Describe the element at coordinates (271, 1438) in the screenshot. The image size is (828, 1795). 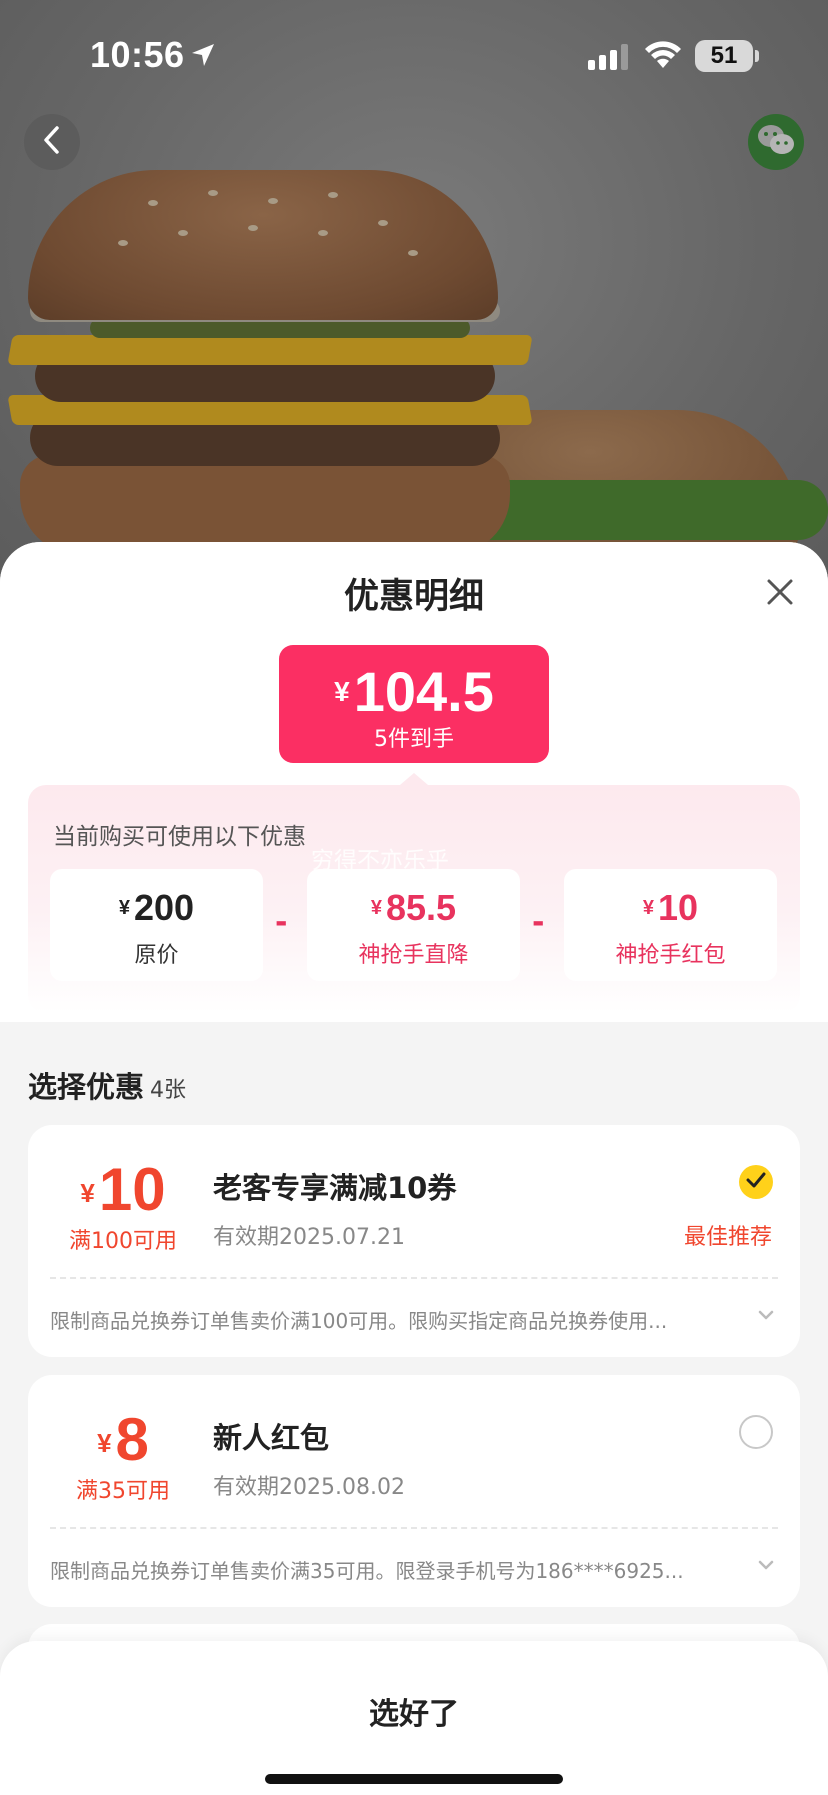
I see `coupon-name: 新人红包` at that location.